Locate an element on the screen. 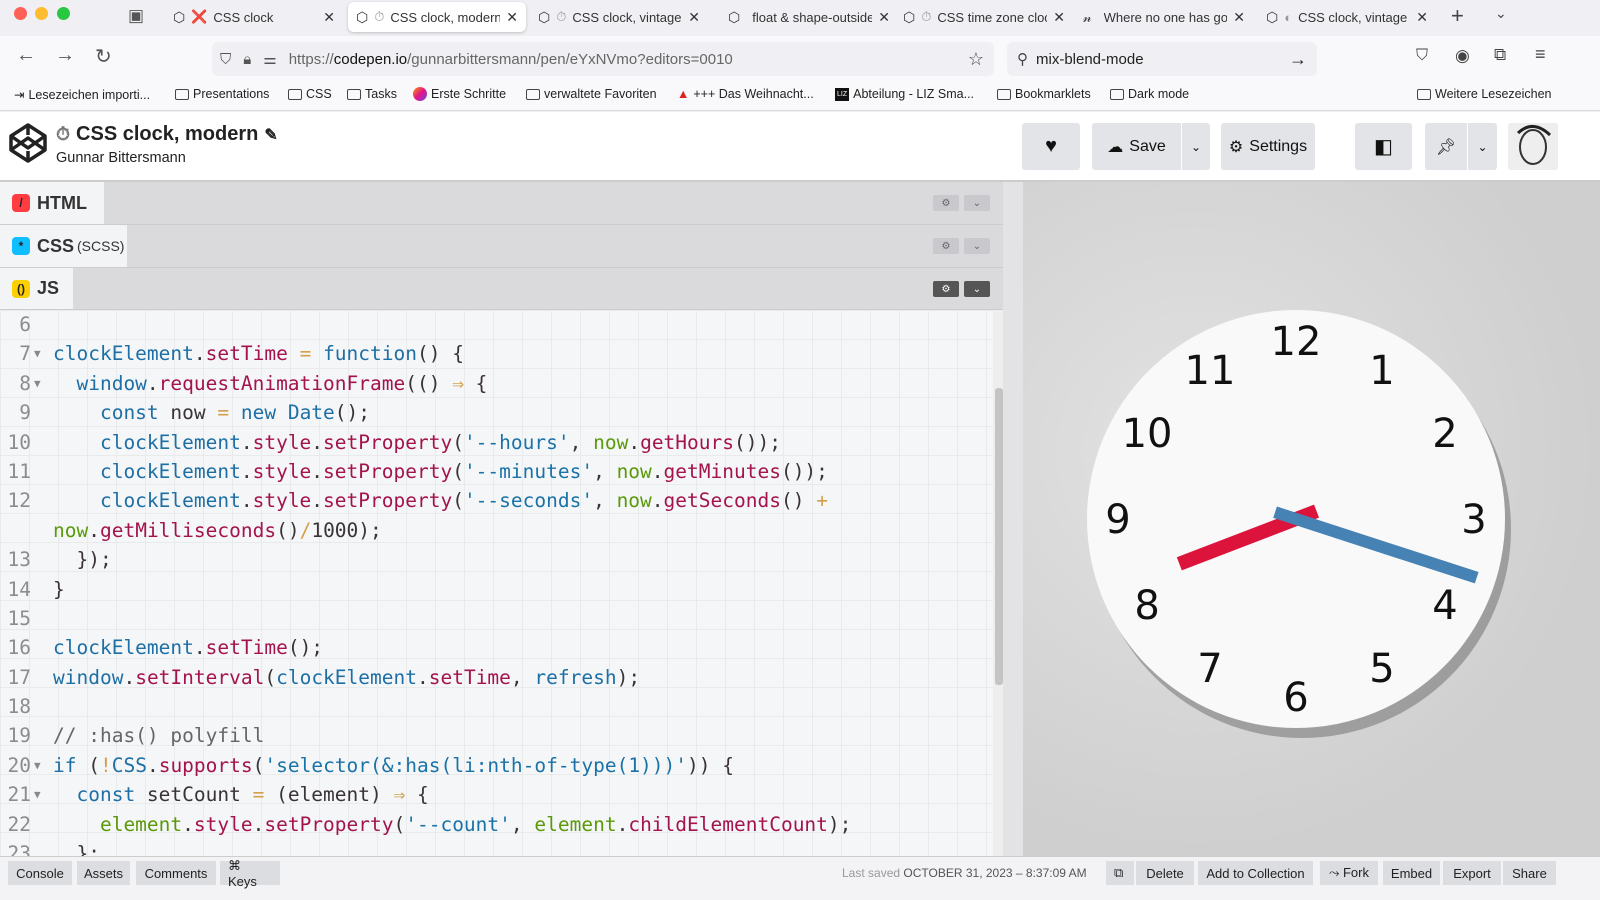 This screenshot has height=900, width=1600. reload-button: ↻ is located at coordinates (103, 56).